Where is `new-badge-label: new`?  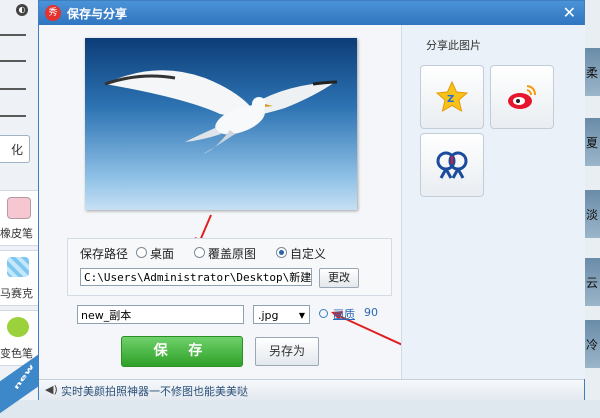 new-badge-label: new is located at coordinates (24, 377).